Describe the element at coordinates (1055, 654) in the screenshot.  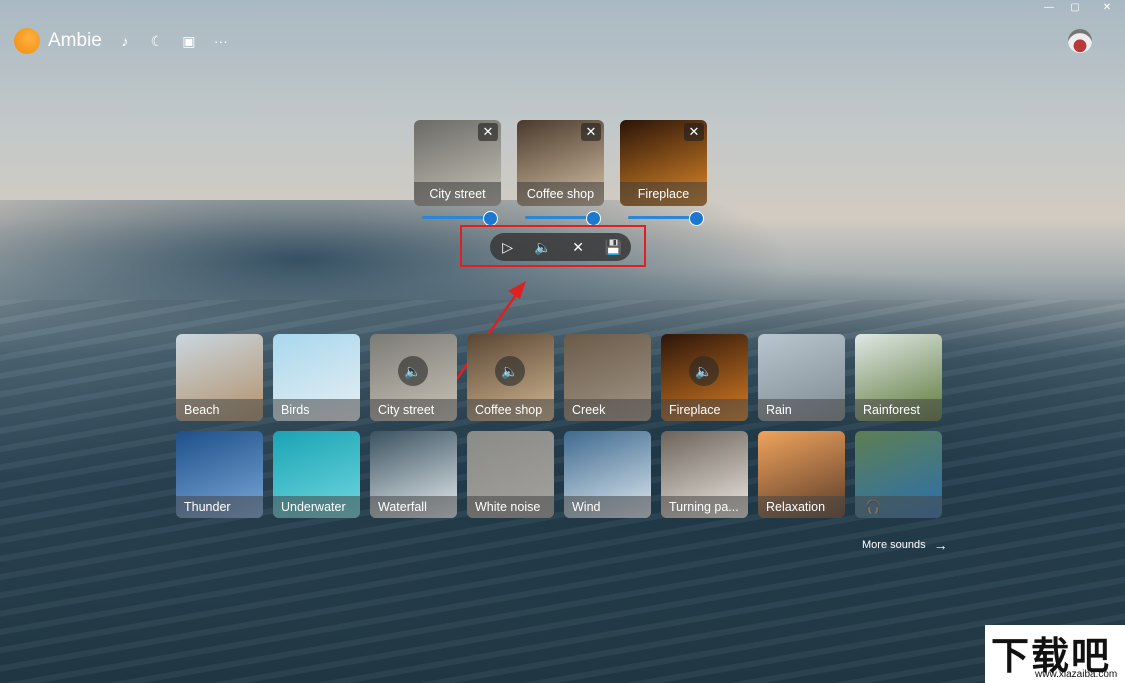
I see `watermark: 下载吧 www.xiazaiba.com` at that location.